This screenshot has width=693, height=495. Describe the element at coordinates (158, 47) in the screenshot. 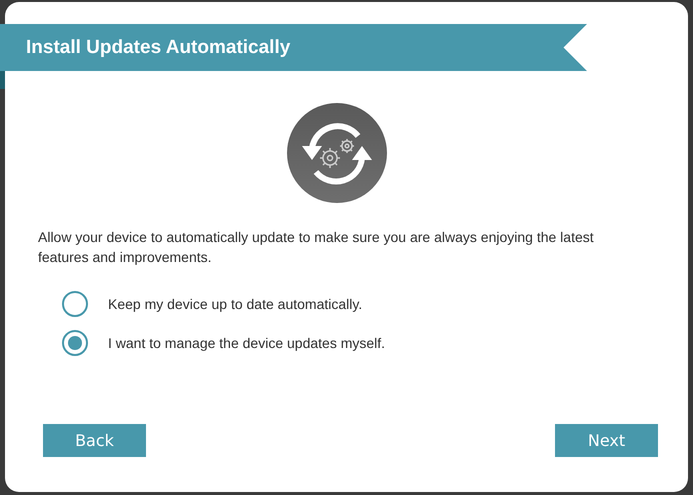

I see `dialog-title: Install Updates Automatically` at that location.